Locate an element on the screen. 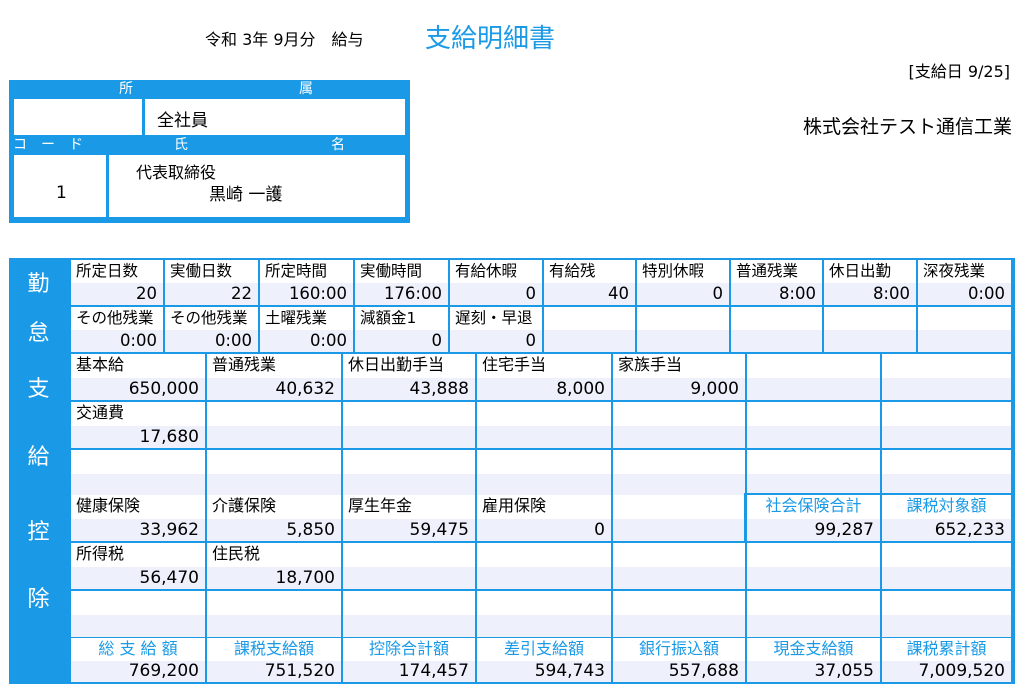  total-cell-value: 594,743 is located at coordinates (569, 671).